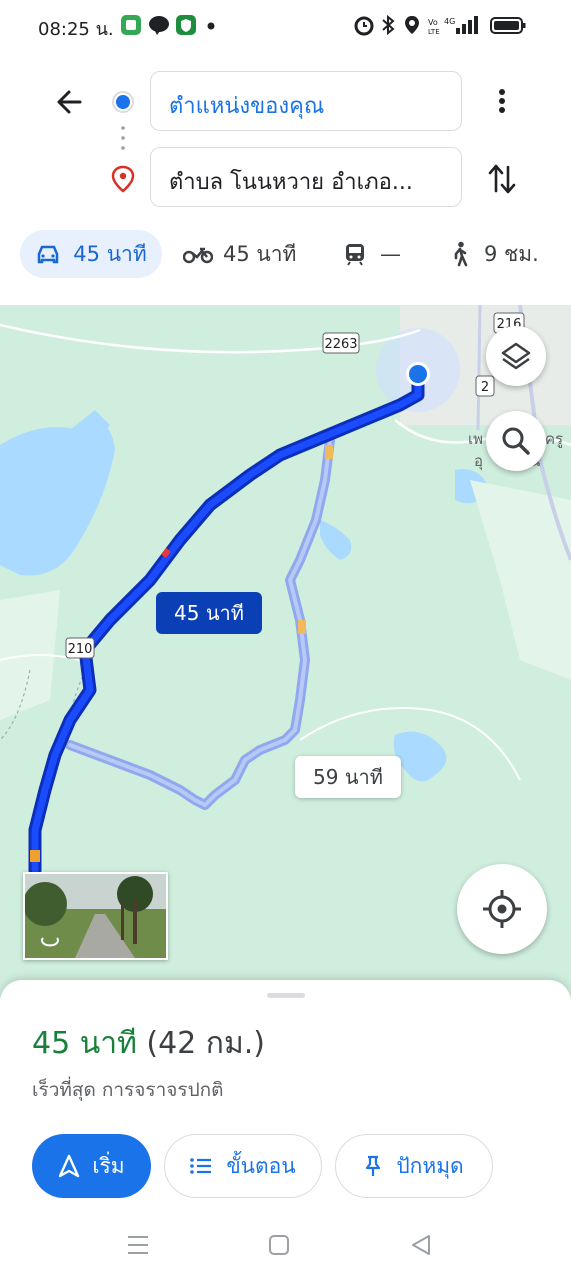  Describe the element at coordinates (110, 253) in the screenshot. I see `mode-drive-label: 45 นาที` at that location.